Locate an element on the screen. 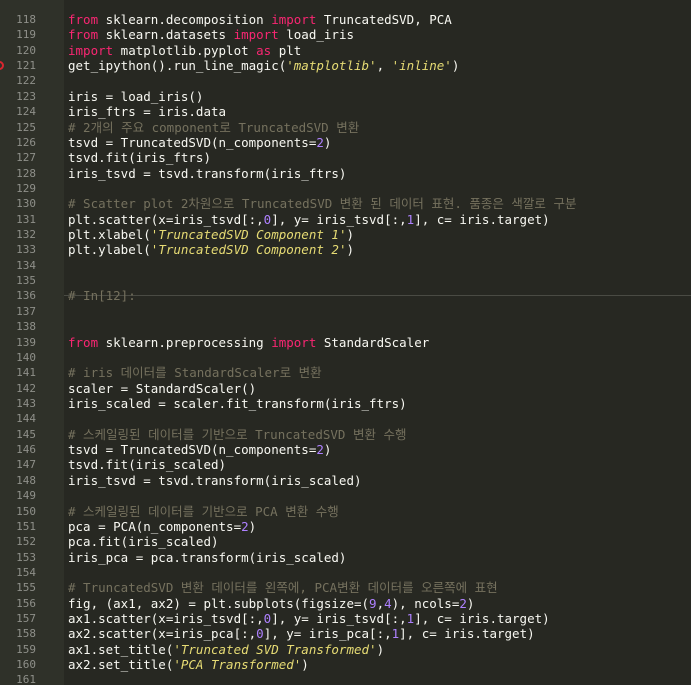 The height and width of the screenshot is (685, 691). line-number: 121 is located at coordinates (26, 66).